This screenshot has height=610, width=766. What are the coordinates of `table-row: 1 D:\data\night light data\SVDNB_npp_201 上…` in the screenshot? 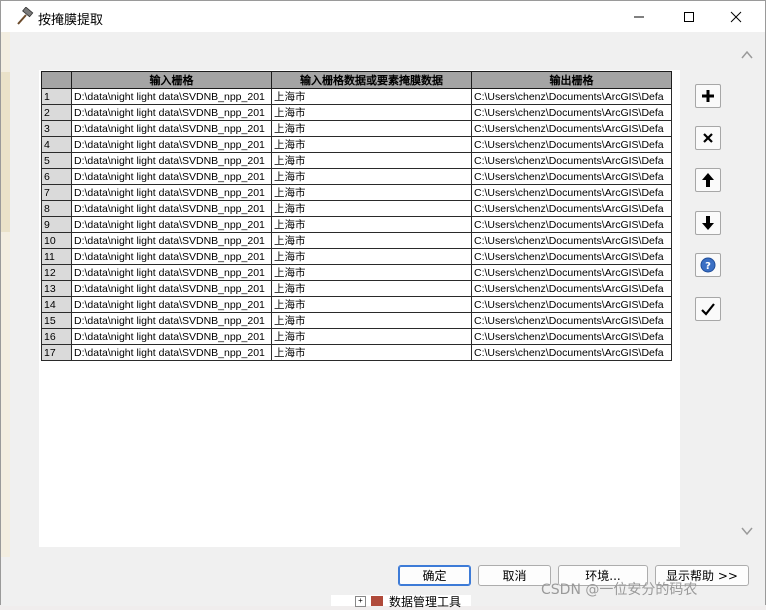 It's located at (356, 96).